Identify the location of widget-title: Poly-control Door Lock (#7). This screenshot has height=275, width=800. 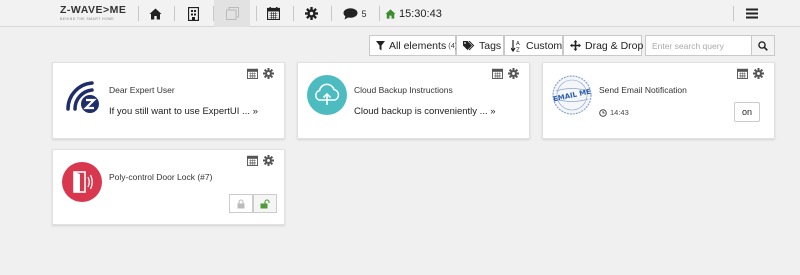
(161, 177).